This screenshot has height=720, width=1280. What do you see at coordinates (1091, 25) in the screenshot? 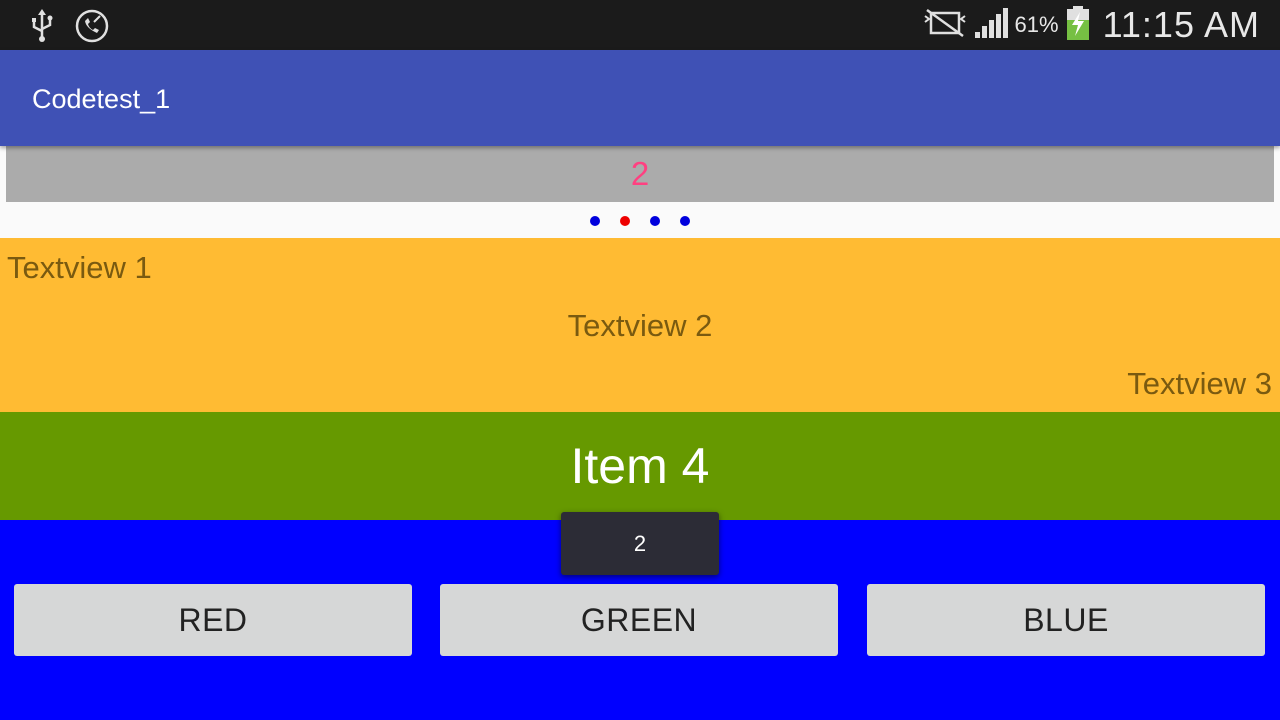
I see `status-right-icons: 61% 11:15 AM` at bounding box center [1091, 25].